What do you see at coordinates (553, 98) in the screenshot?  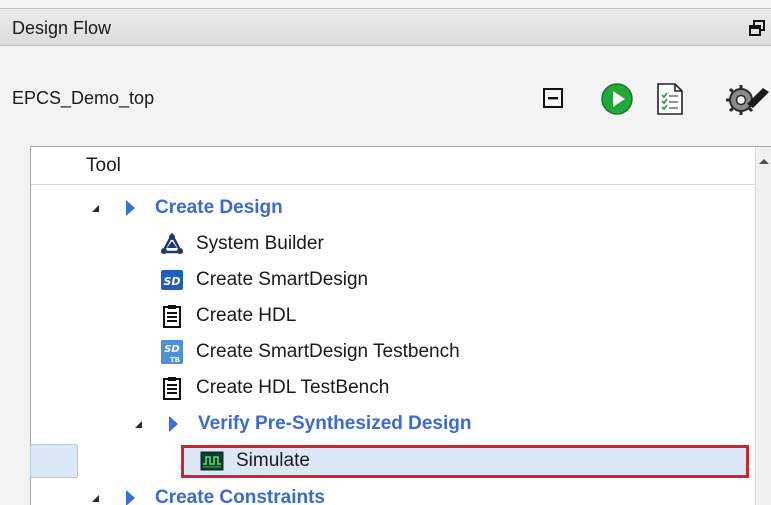 I see `collapse-all-icon` at bounding box center [553, 98].